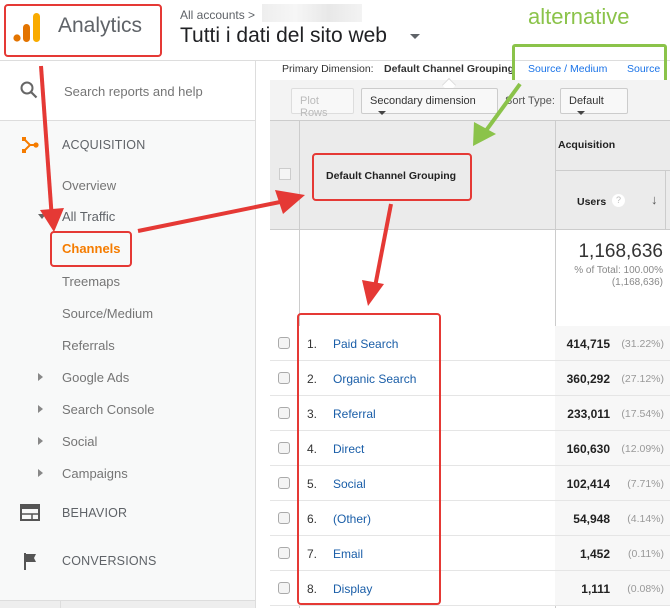  What do you see at coordinates (530, 101) in the screenshot?
I see `sort-type-label: Sort Type:` at bounding box center [530, 101].